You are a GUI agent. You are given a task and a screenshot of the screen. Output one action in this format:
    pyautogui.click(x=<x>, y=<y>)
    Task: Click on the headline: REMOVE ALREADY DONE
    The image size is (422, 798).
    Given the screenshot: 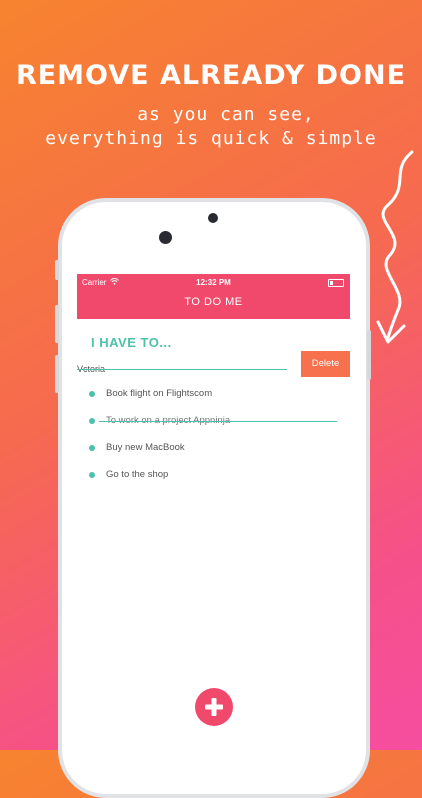 What is the action you would take?
    pyautogui.click(x=211, y=75)
    